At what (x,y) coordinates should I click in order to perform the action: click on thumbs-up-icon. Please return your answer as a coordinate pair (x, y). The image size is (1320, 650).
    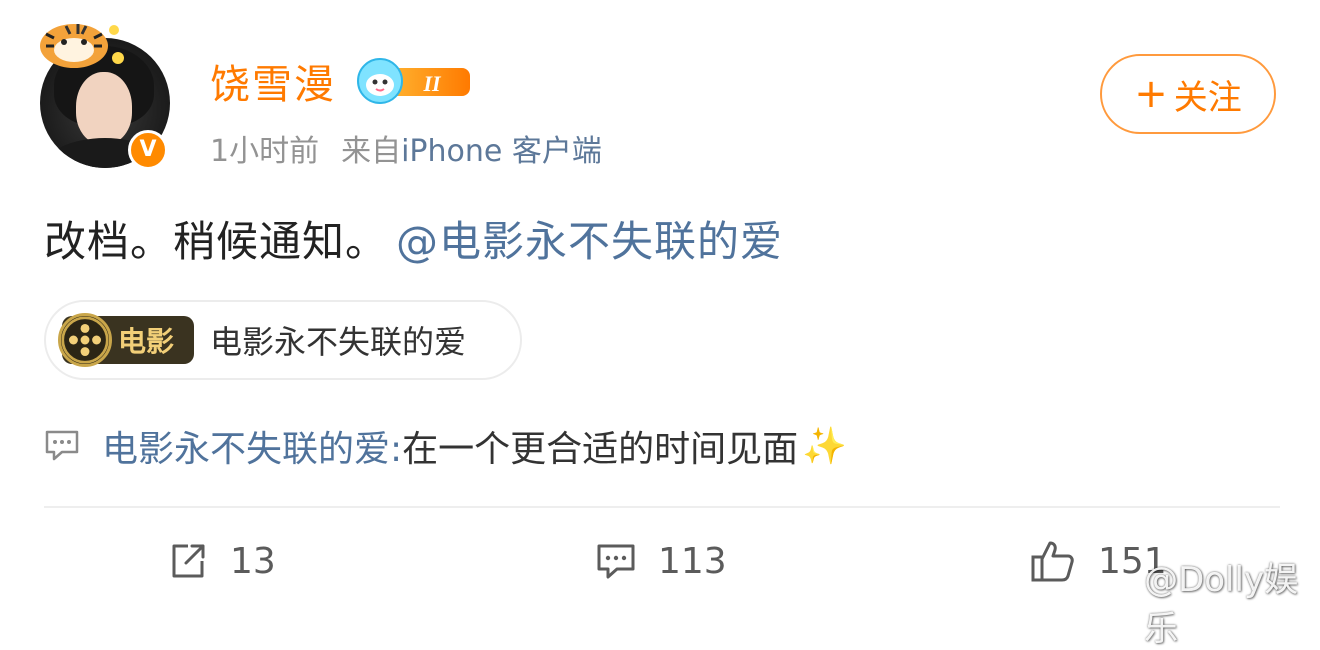
    Looking at the image, I should click on (1052, 561).